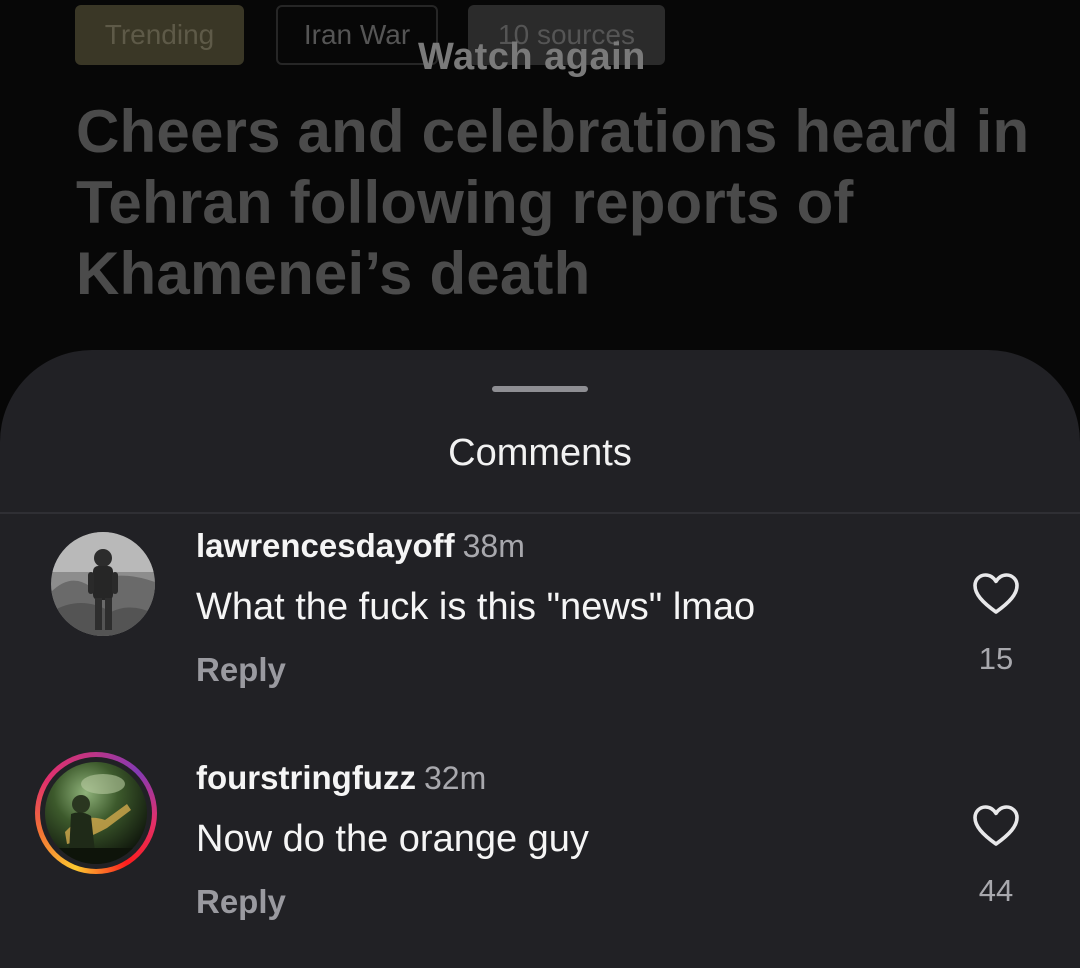 The image size is (1080, 968). Describe the element at coordinates (532, 57) in the screenshot. I see `watch-again-button: Watch again` at that location.